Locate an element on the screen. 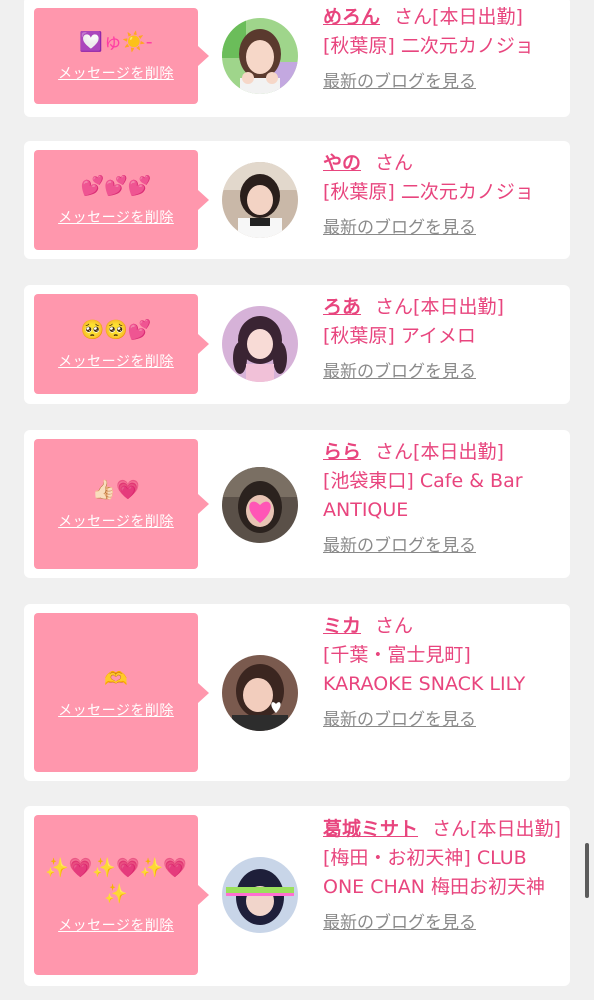 This screenshot has width=594, height=1000. girl-info: やの さん [秋葉原] 二次元カノジョ 最新のブログを見る is located at coordinates (443, 196).